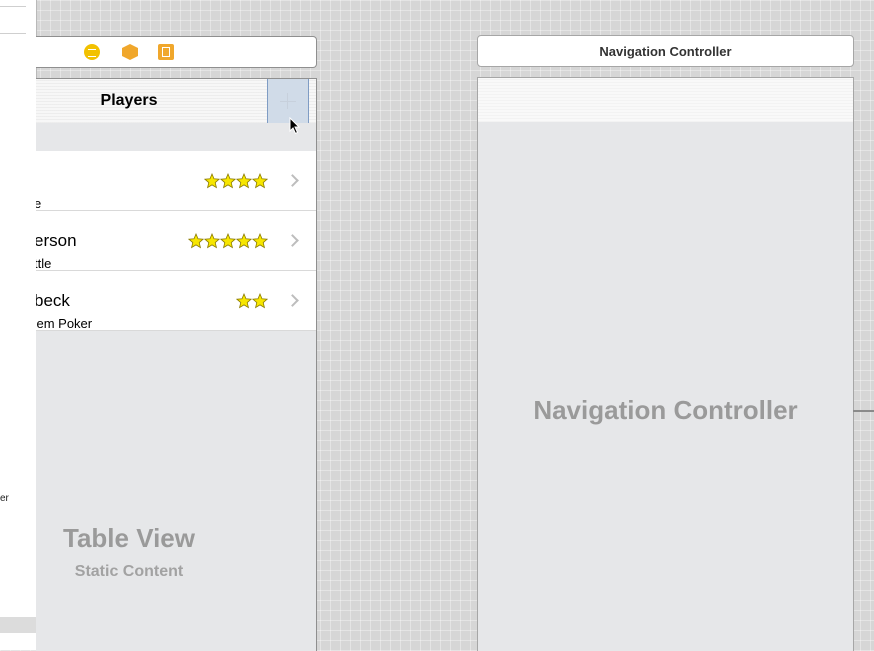  I want to click on static-cells-section: e erson ttle beck 'em Poker, so click(176, 241).